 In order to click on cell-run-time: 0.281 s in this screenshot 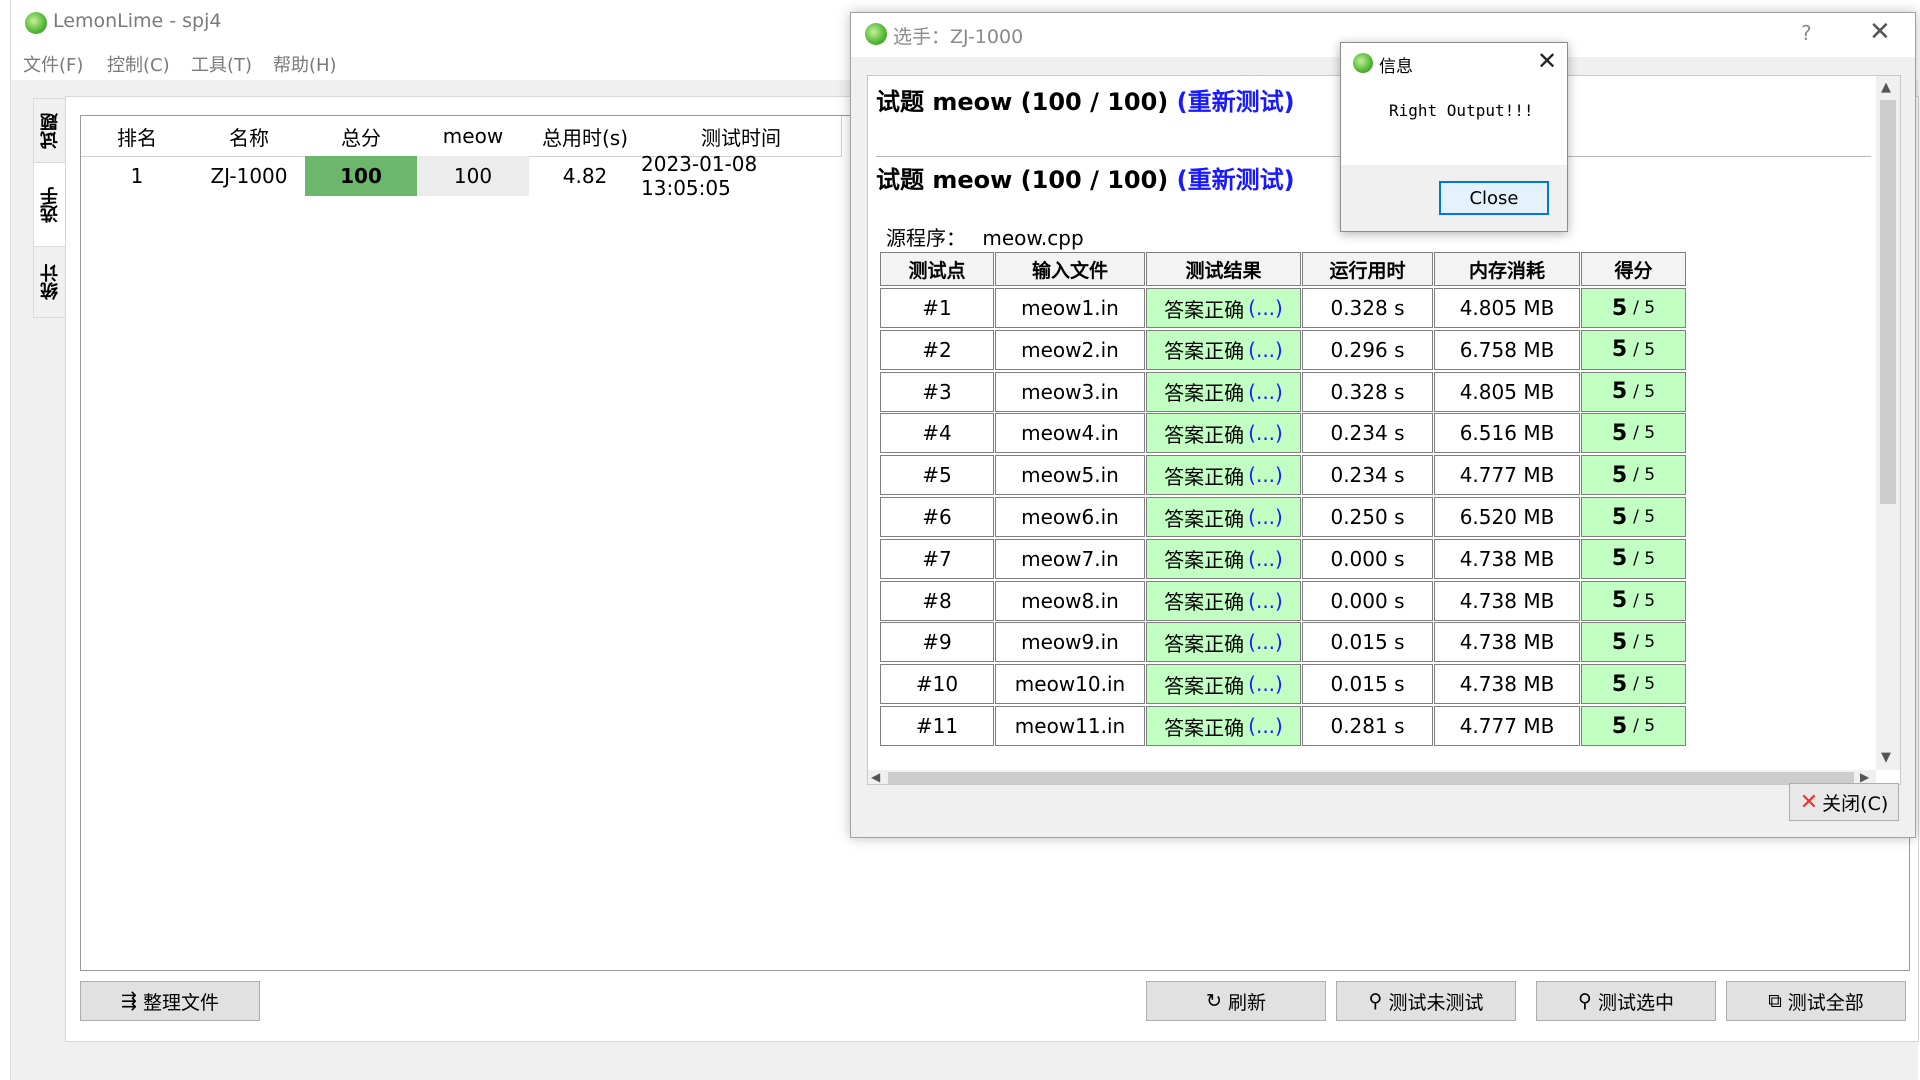, I will do `click(1367, 726)`.